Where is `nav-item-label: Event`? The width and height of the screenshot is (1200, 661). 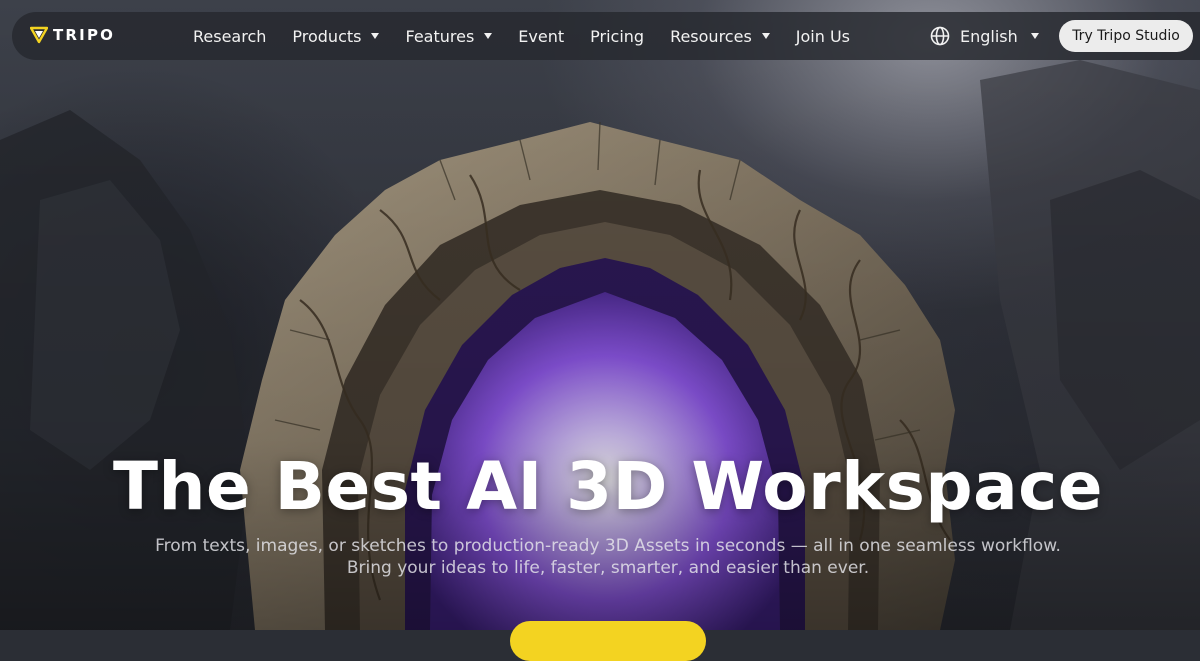
nav-item-label: Event is located at coordinates (541, 36).